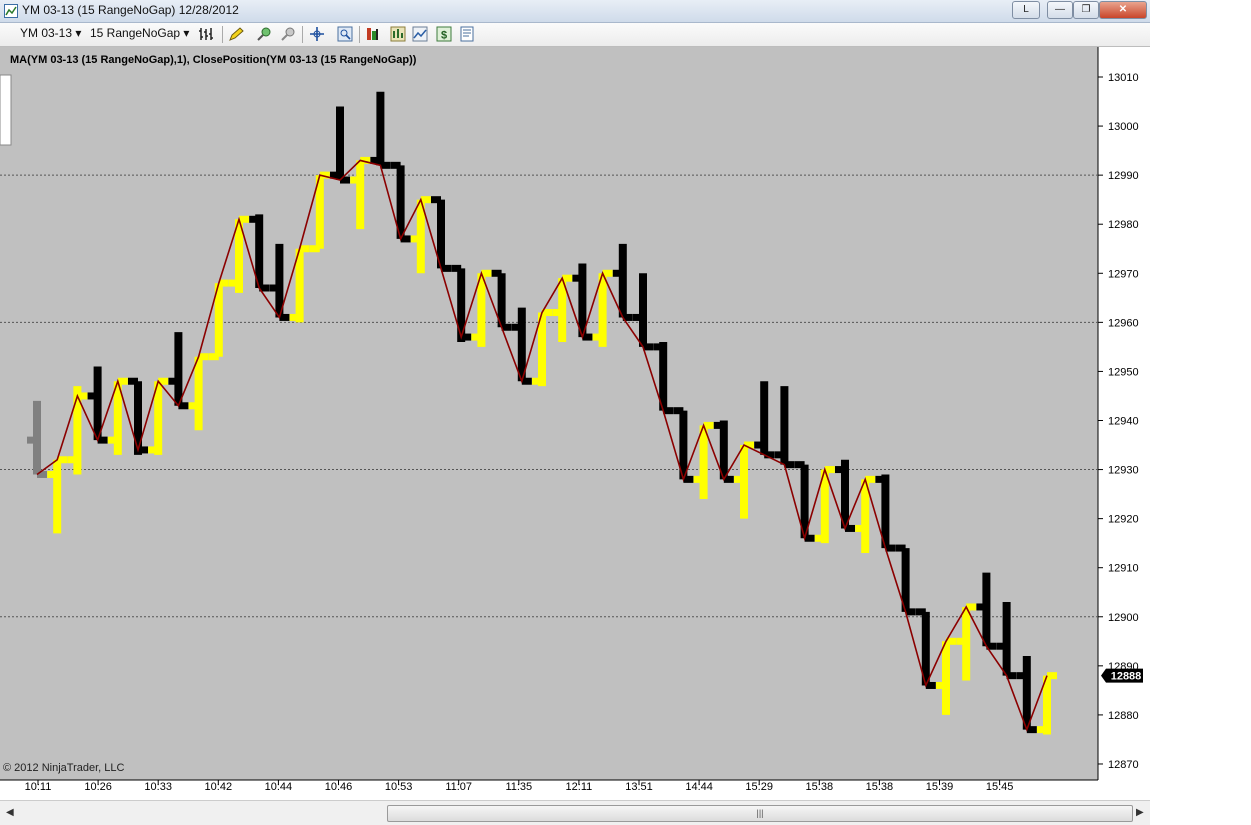 The width and height of the screenshot is (1251, 825). What do you see at coordinates (219, 787) in the screenshot?
I see `time-tick-label: 10:42` at bounding box center [219, 787].